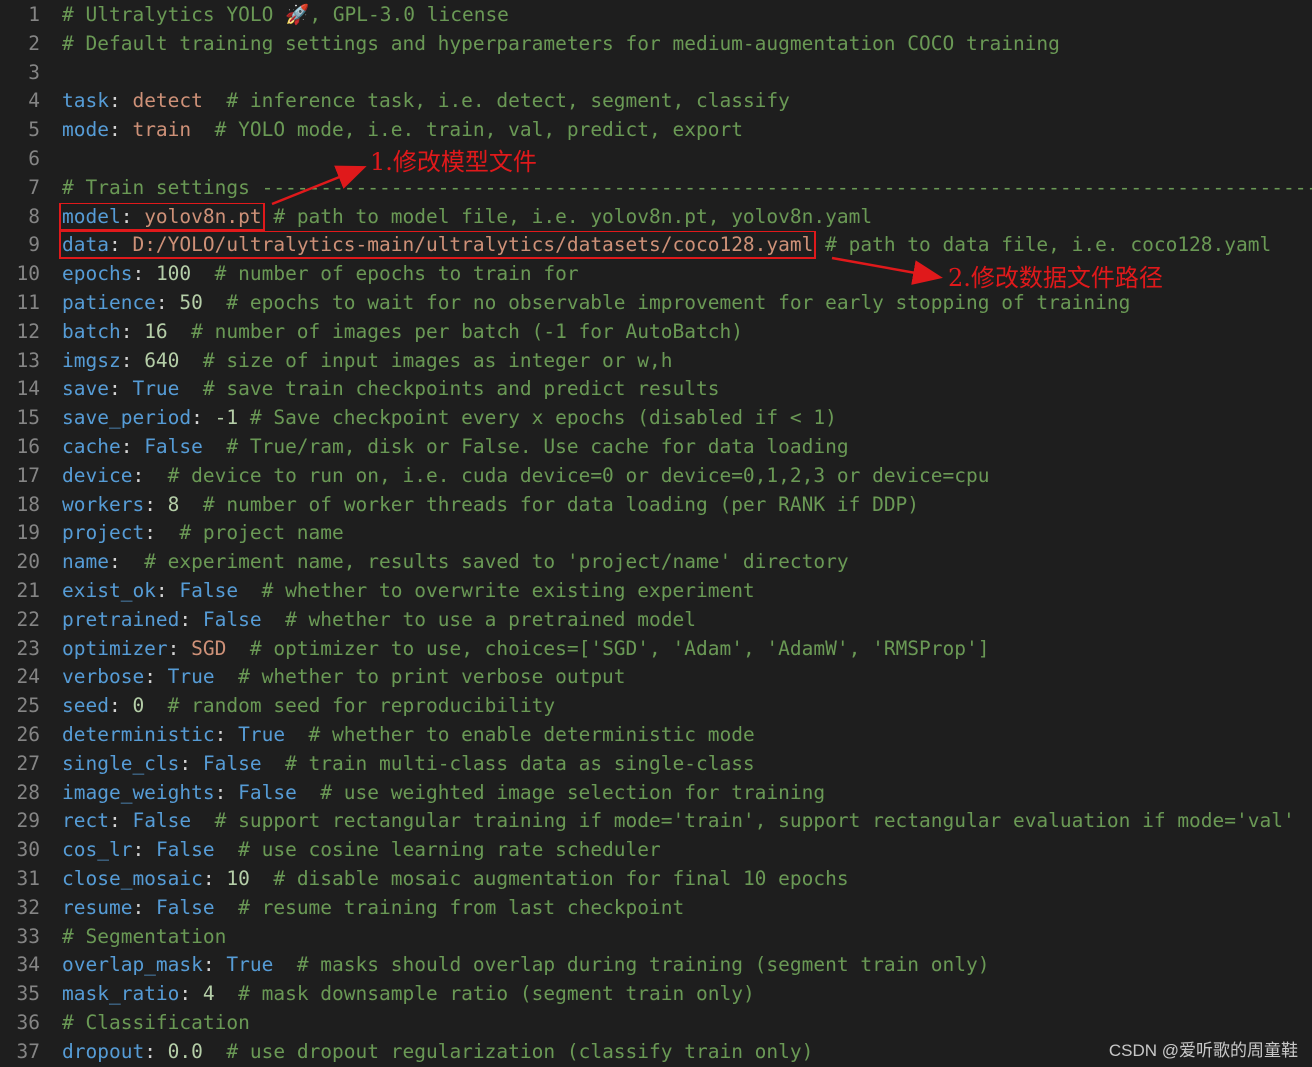  What do you see at coordinates (319, 185) in the screenshot?
I see `arrow-to-model-note` at bounding box center [319, 185].